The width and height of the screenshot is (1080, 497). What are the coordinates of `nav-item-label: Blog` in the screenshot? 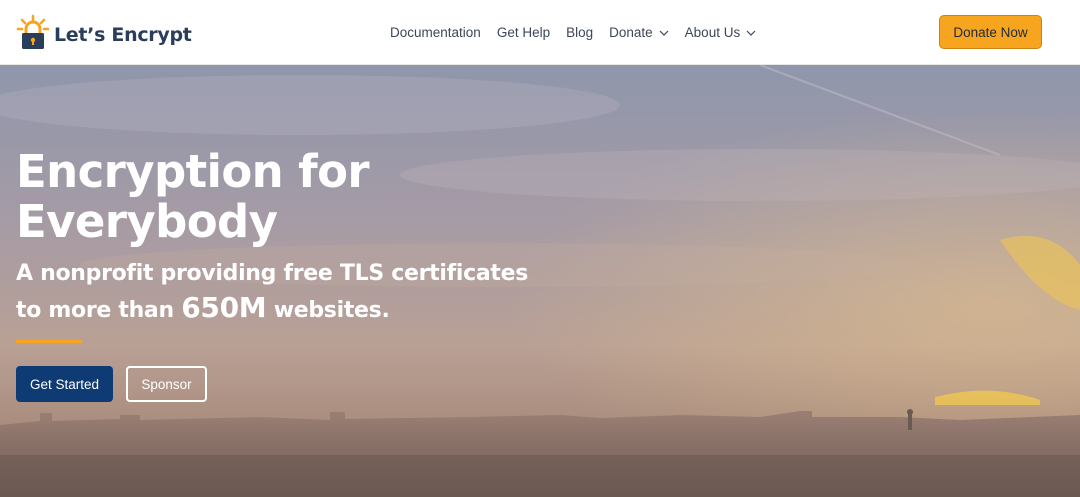 It's located at (580, 32).